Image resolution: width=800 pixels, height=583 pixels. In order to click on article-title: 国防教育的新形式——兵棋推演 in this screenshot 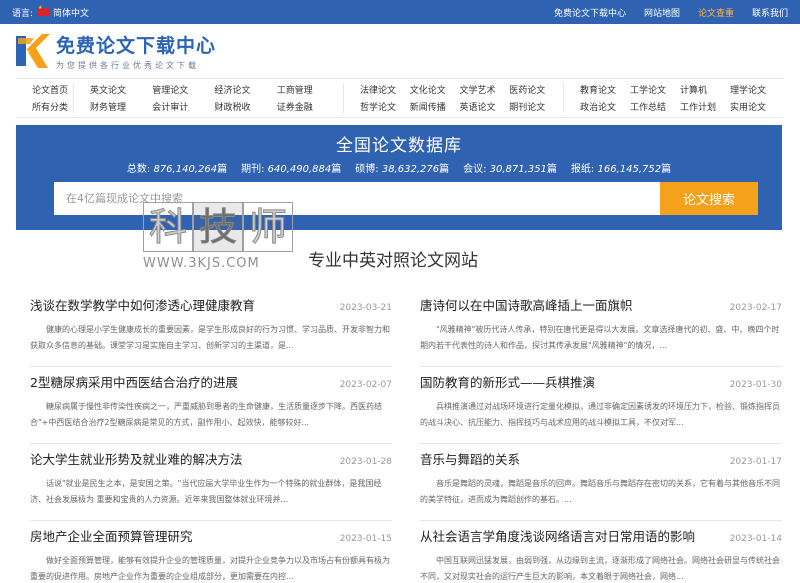, I will do `click(507, 381)`.